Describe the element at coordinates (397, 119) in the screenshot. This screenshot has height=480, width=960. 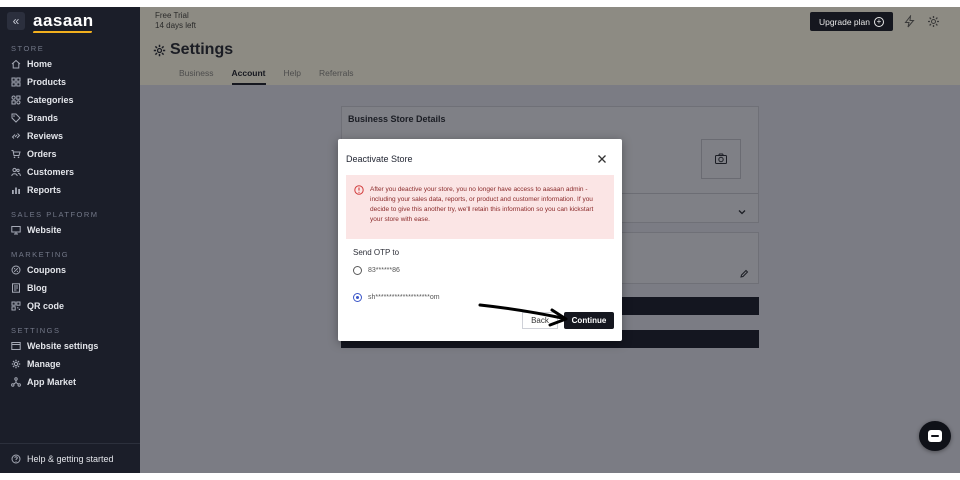
I see `card-title: Business Store Details` at that location.